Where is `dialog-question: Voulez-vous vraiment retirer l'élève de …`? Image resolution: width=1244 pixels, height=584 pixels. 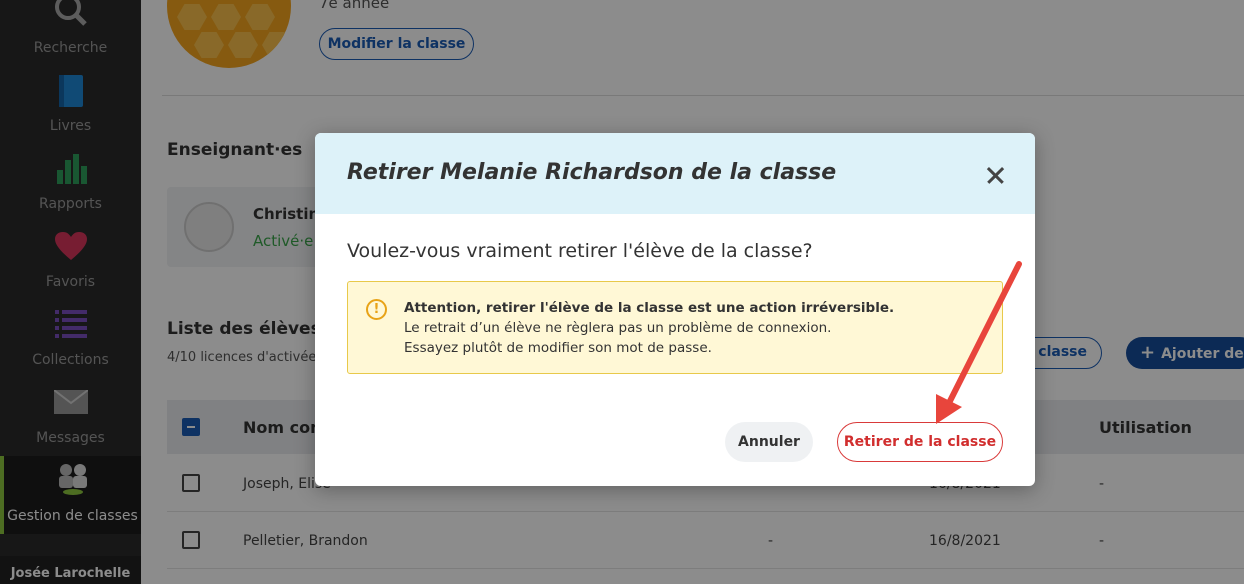 dialog-question: Voulez-vous vraiment retirer l'élève de … is located at coordinates (580, 251).